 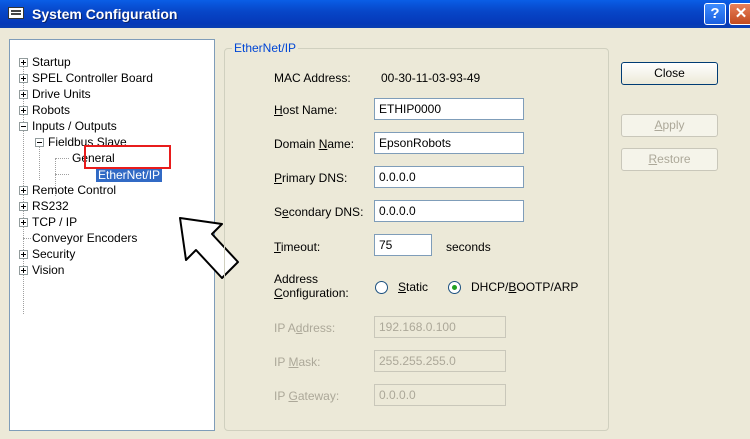 What do you see at coordinates (92, 78) in the screenshot?
I see `tree-item-label: SPEL Controller Board` at bounding box center [92, 78].